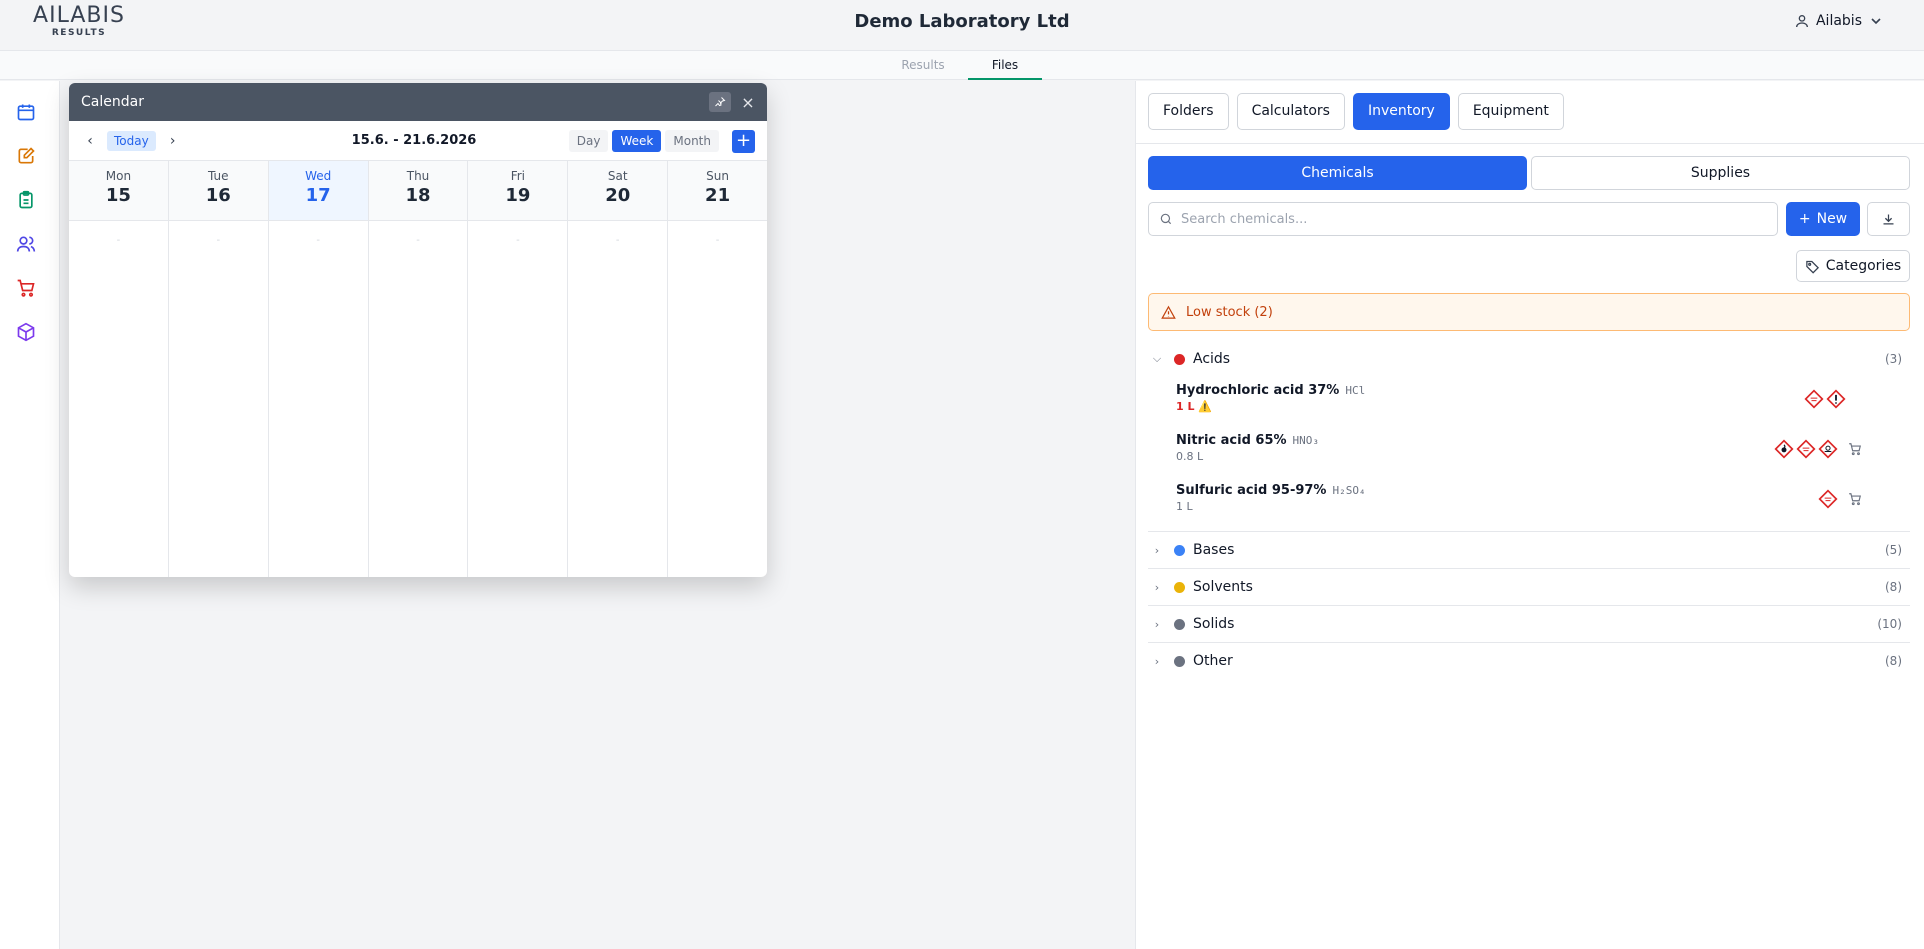 The image size is (1924, 949). What do you see at coordinates (1337, 173) in the screenshot?
I see `segment-chemicals: Chemicals` at bounding box center [1337, 173].